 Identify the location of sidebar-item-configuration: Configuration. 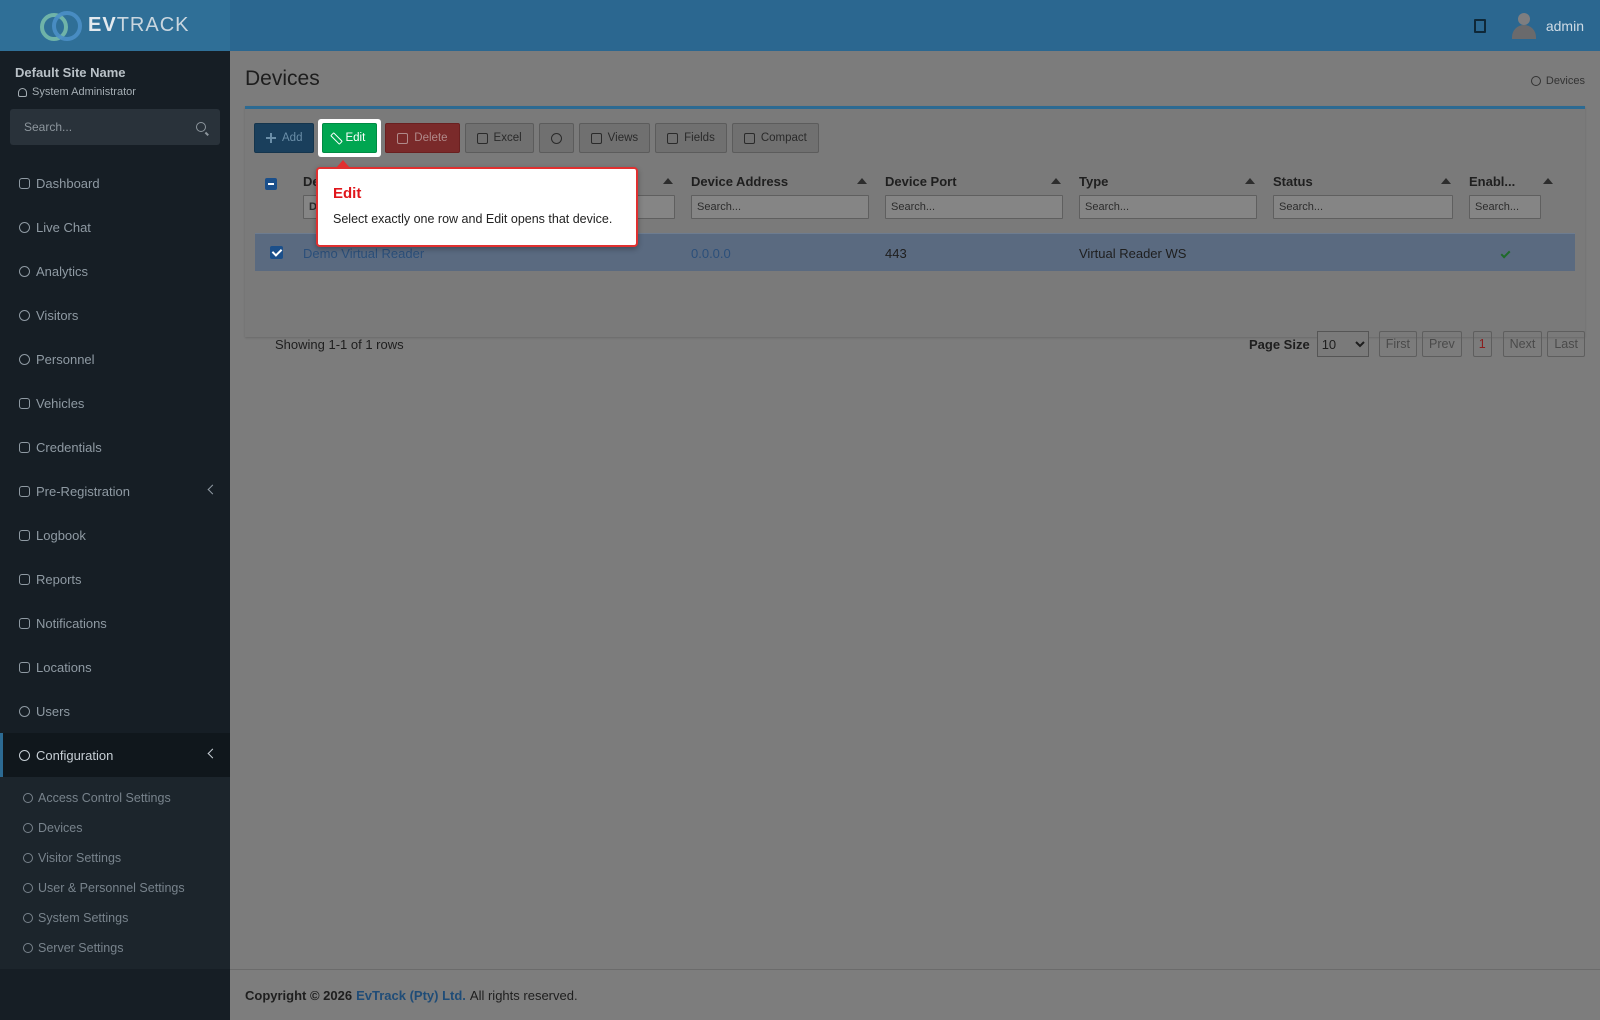
(115, 755).